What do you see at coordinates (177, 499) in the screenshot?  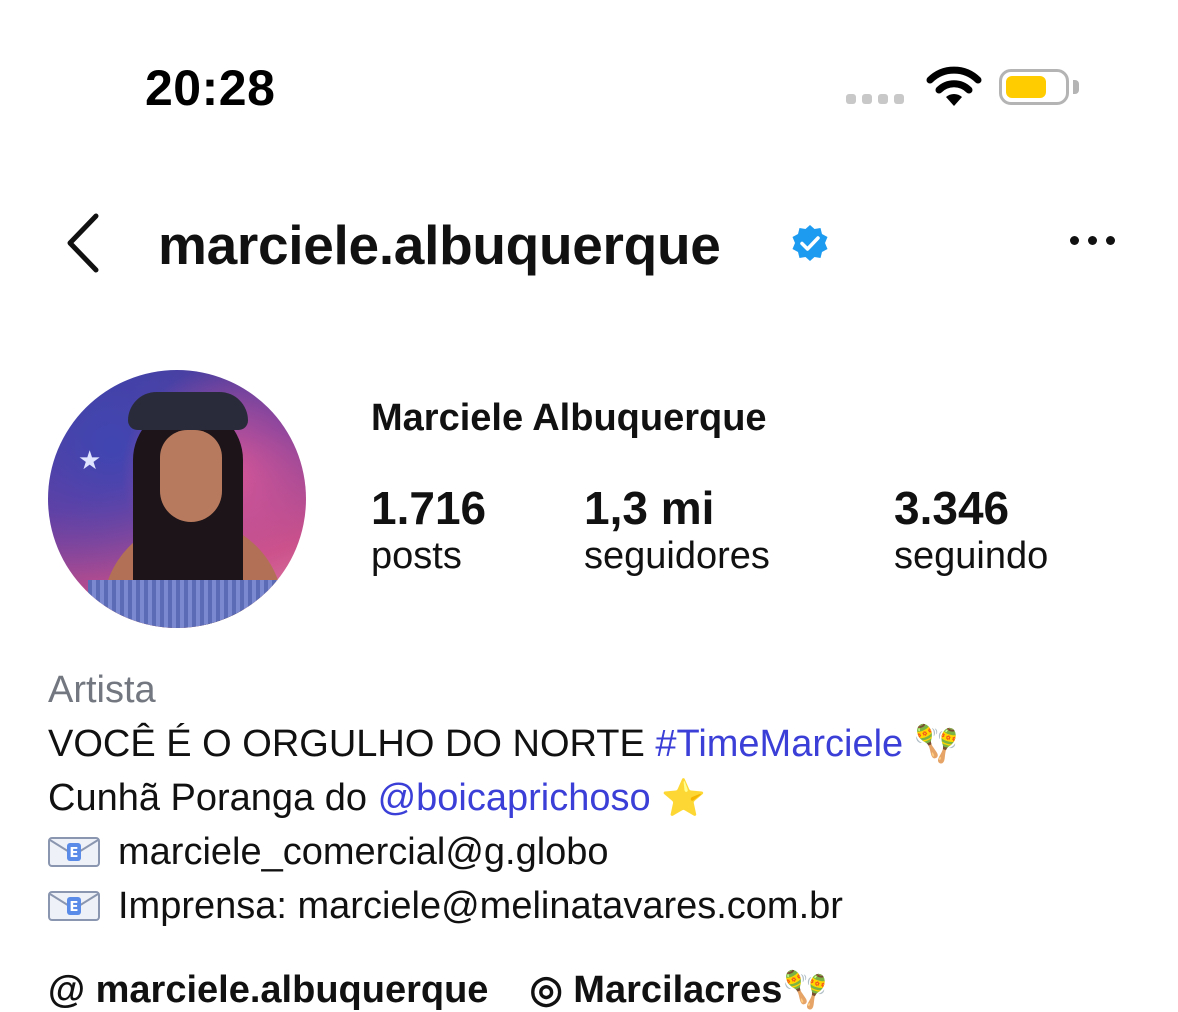 I see `profile-avatar: ★` at bounding box center [177, 499].